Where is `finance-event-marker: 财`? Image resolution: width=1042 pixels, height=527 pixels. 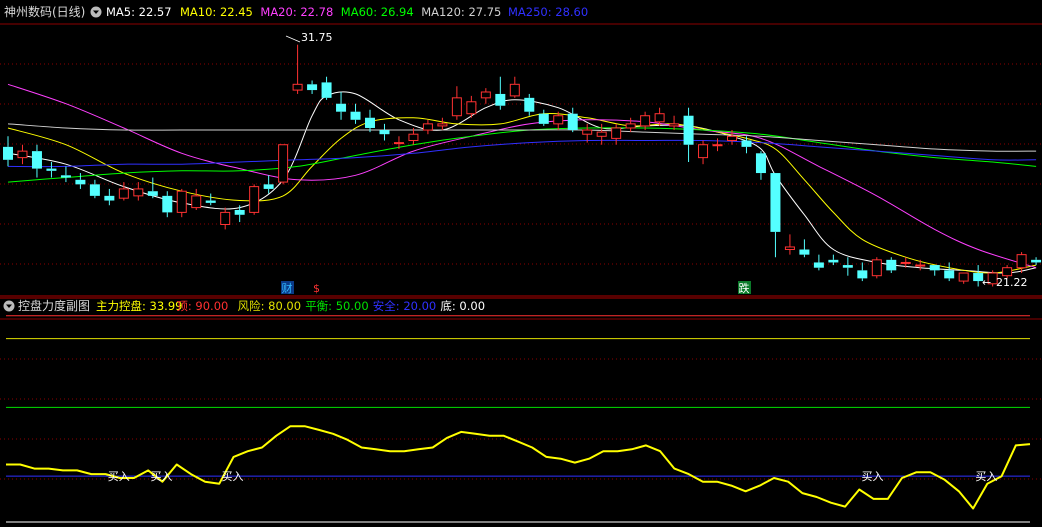 finance-event-marker: 财 is located at coordinates (287, 288).